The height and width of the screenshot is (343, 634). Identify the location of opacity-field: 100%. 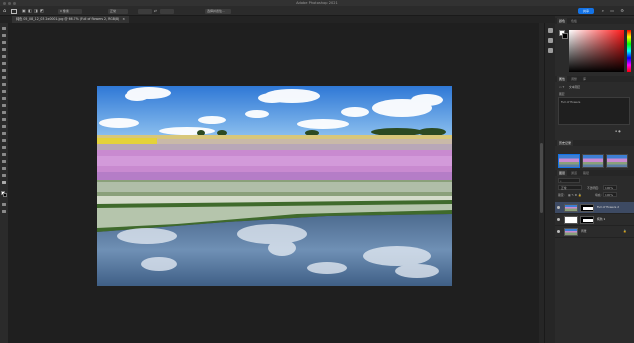
(610, 187).